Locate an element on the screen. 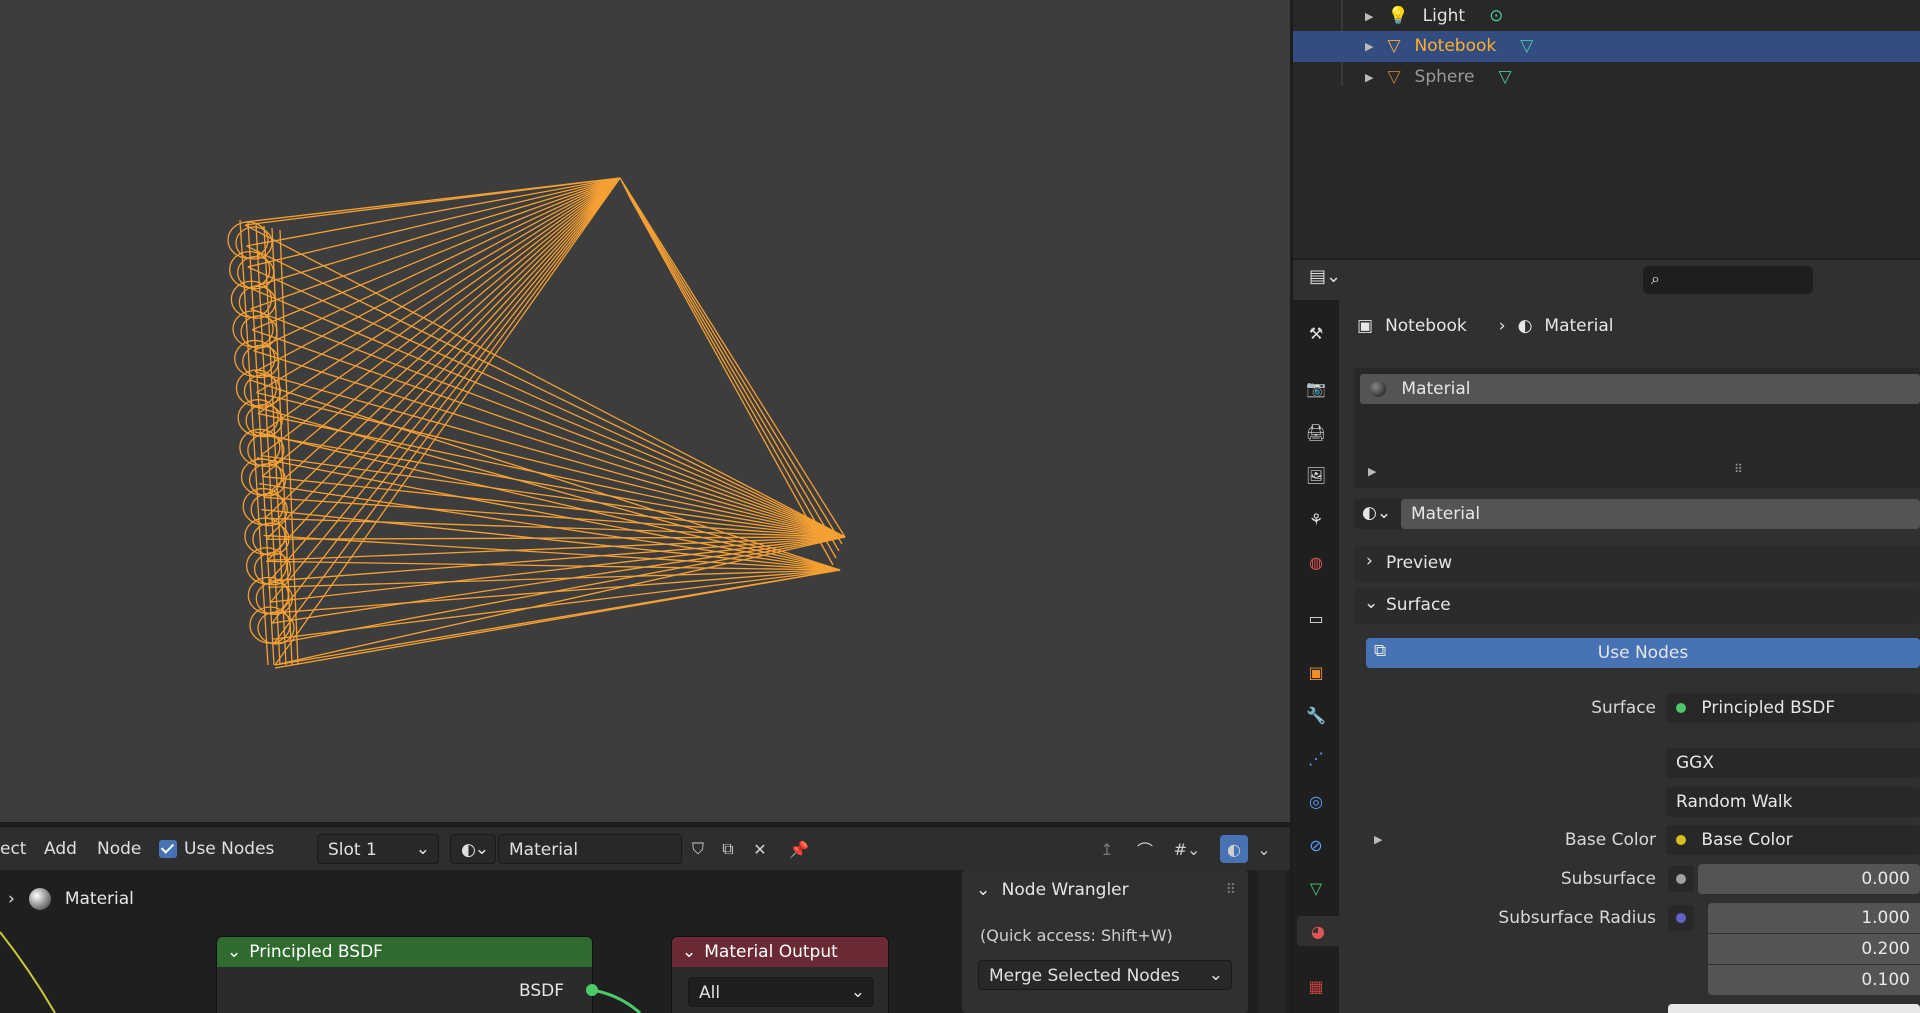 This screenshot has width=1920, height=1013. subsurface-radius-x: 1.000 is located at coordinates (1814, 918).